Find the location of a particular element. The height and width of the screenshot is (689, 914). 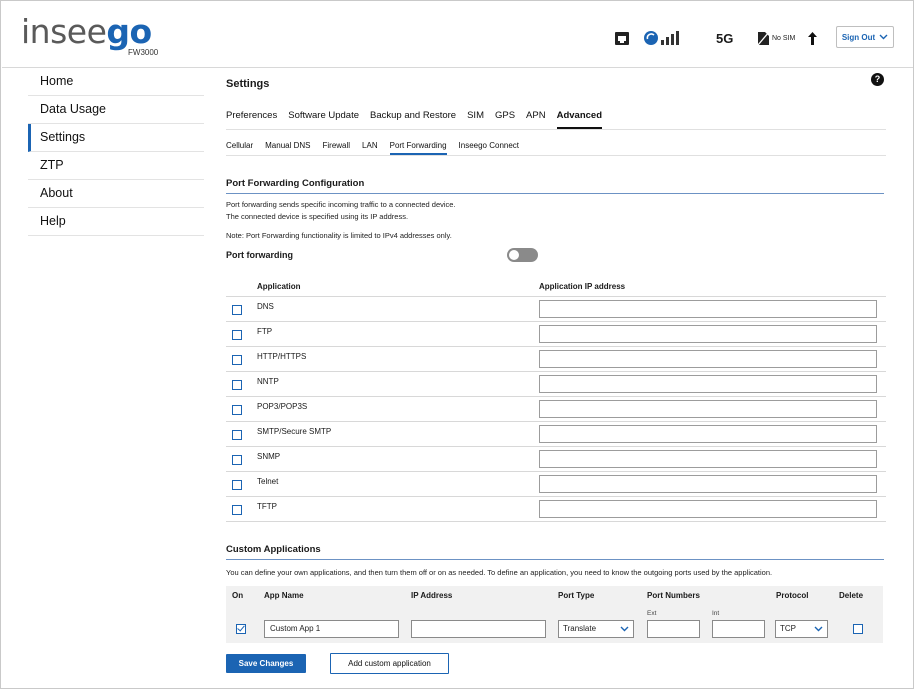

protocol-select: TCP is located at coordinates (801, 629).